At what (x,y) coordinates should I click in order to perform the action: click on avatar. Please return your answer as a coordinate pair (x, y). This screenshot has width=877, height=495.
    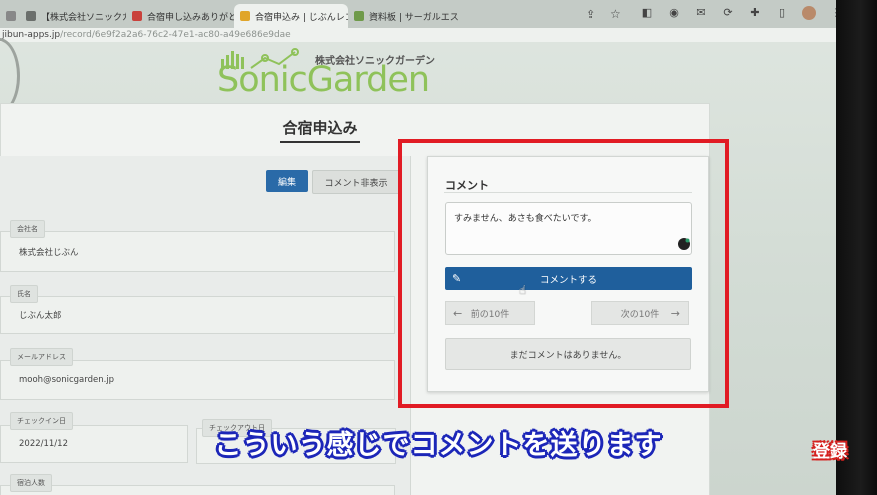
    Looking at the image, I should click on (809, 13).